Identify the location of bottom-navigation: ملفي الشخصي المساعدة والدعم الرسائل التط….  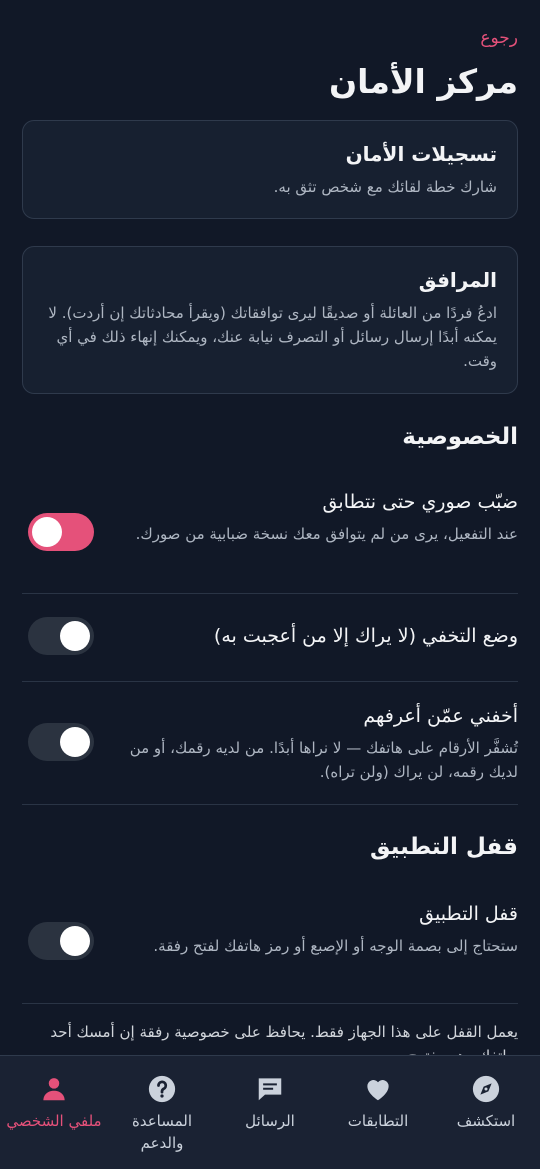
(270, 1112).